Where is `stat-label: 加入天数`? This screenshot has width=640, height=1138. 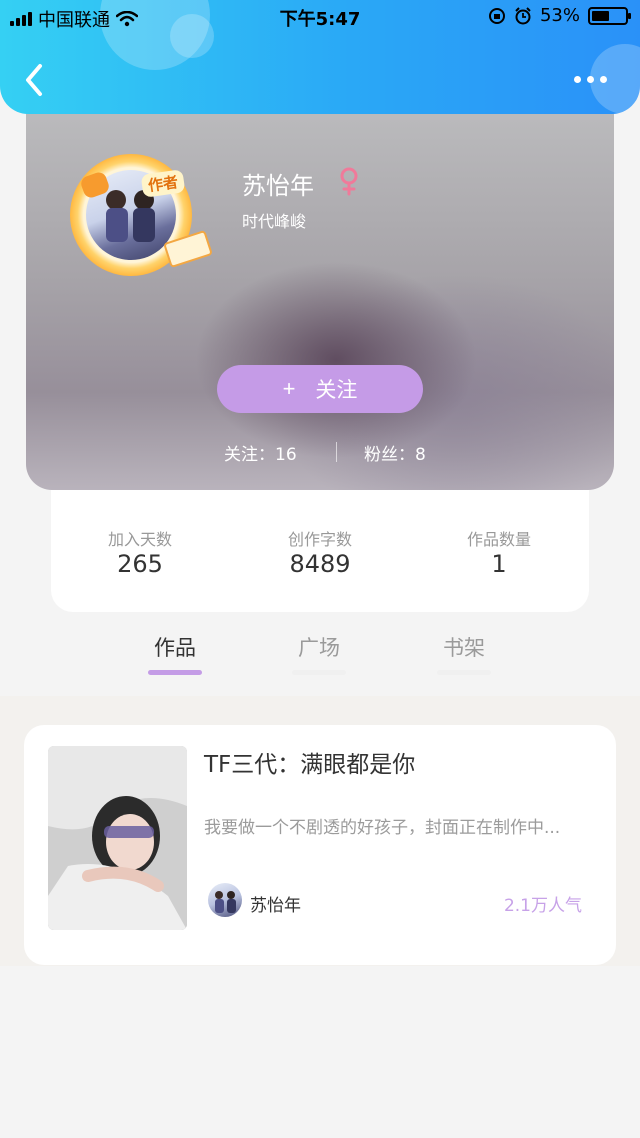 stat-label: 加入天数 is located at coordinates (139, 539).